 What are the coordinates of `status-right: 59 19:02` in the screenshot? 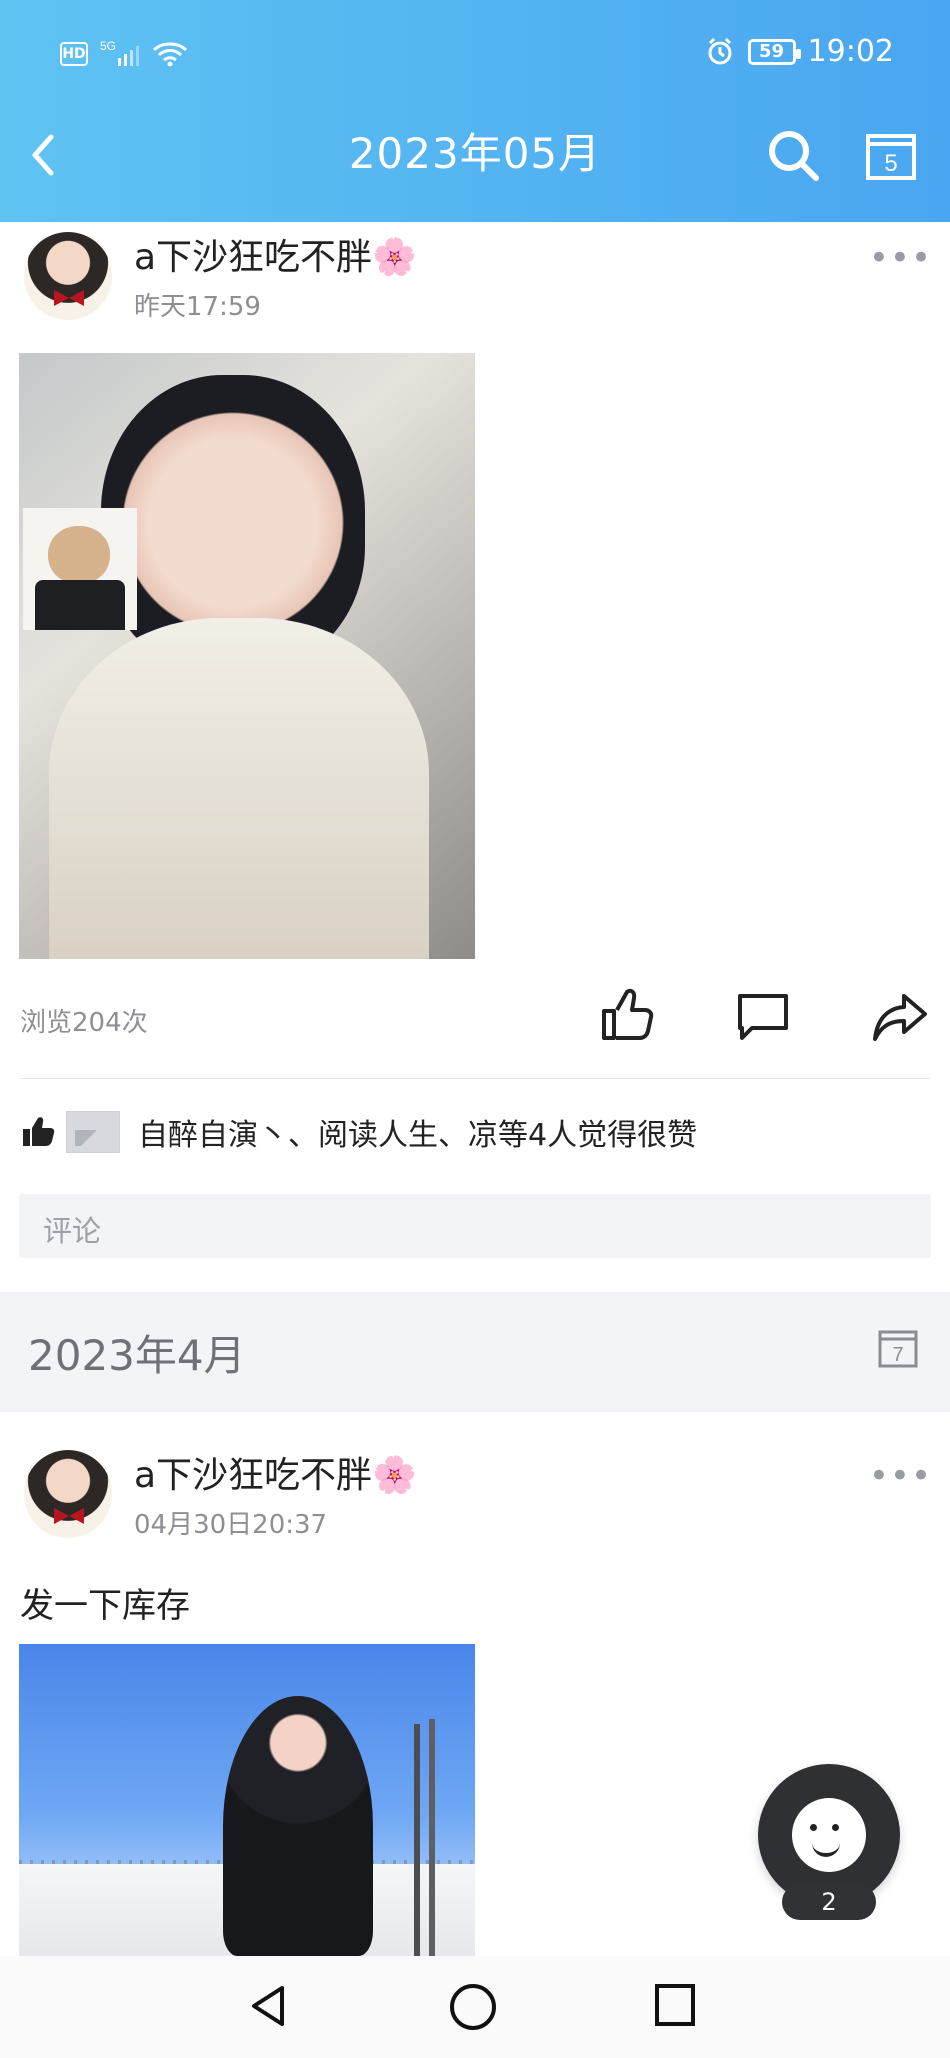 It's located at (799, 51).